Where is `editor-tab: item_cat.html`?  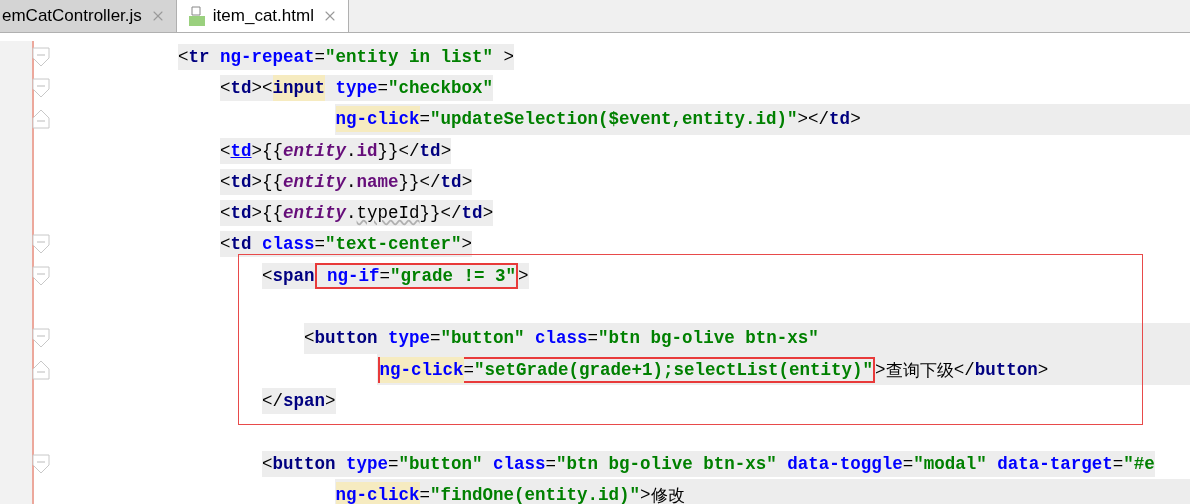
editor-tab: item_cat.html is located at coordinates (262, 16).